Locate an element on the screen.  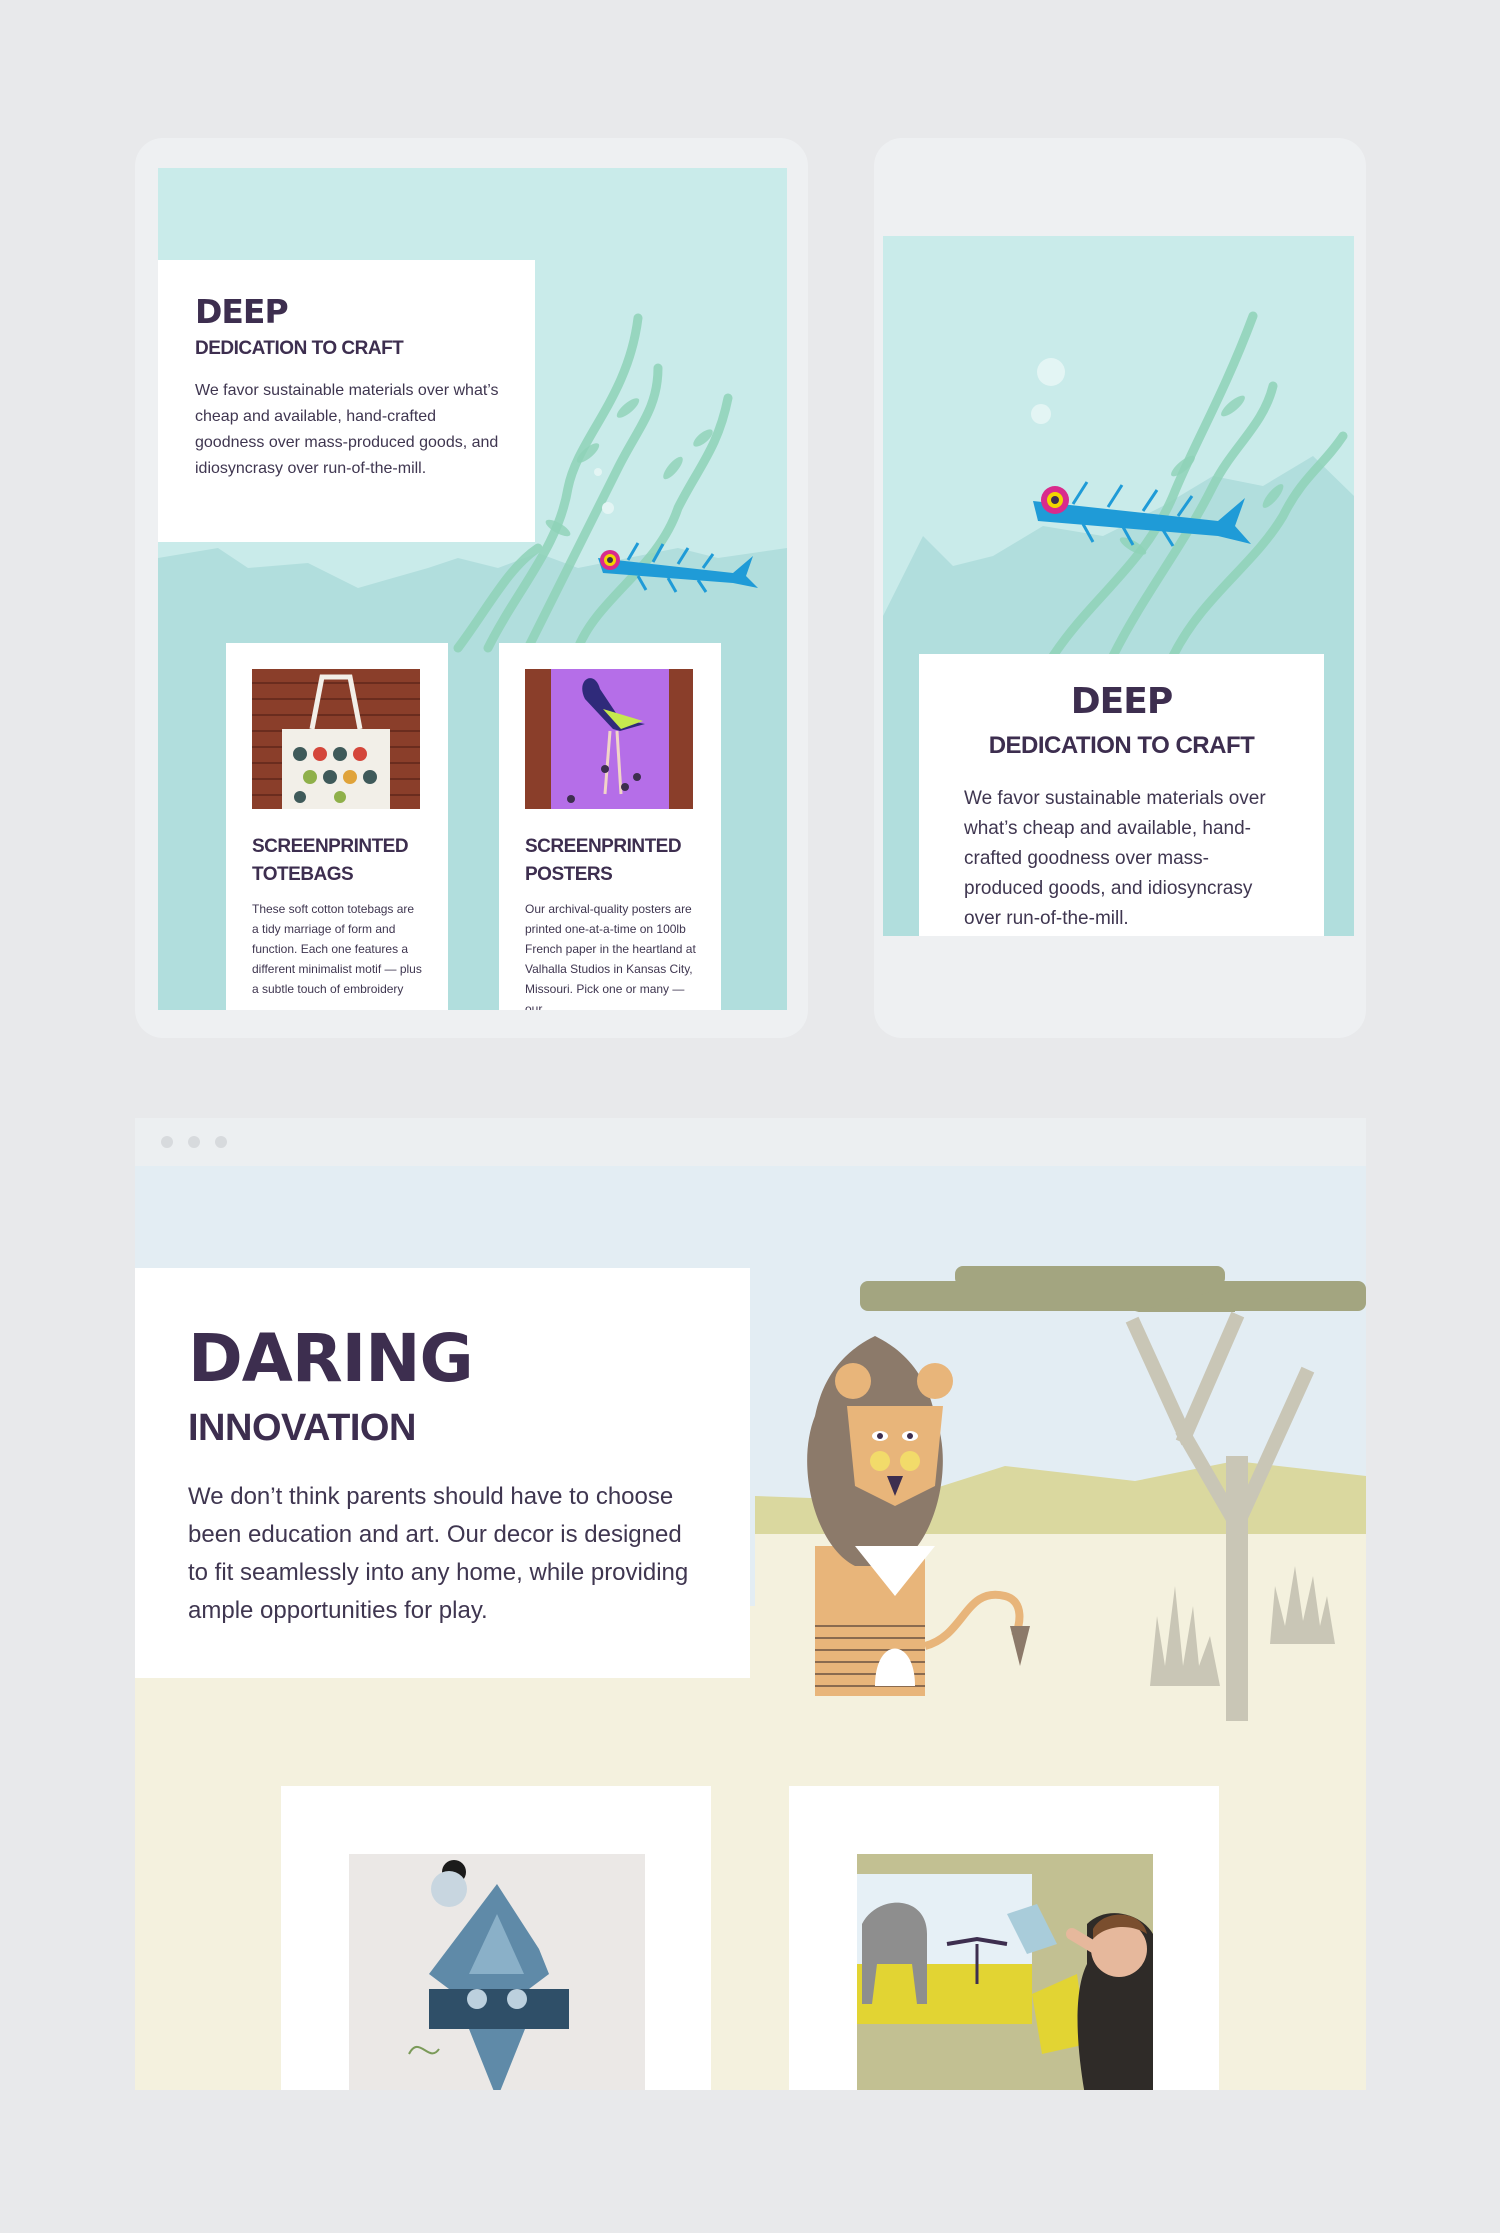
puzzle-photo is located at coordinates (1005, 1972).